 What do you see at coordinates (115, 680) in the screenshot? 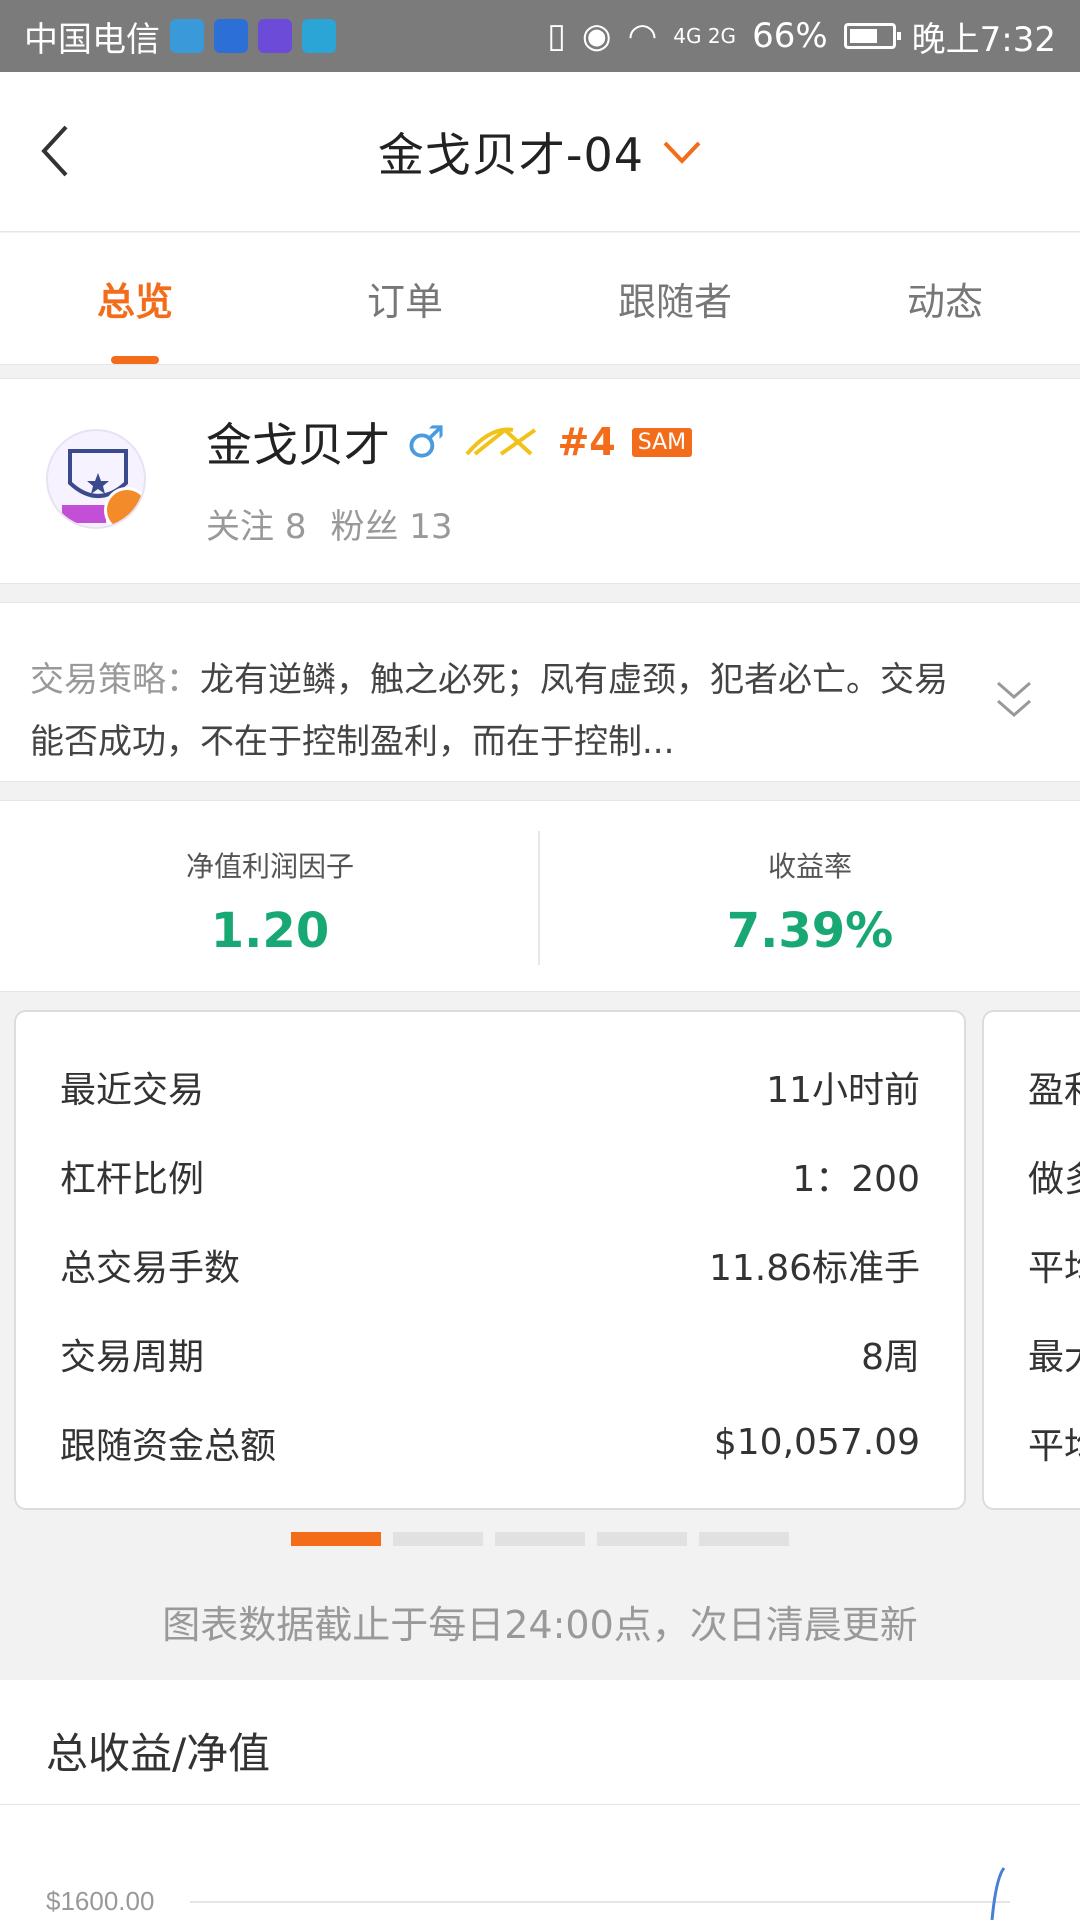
I see `strategy-label: 交易策略：` at bounding box center [115, 680].